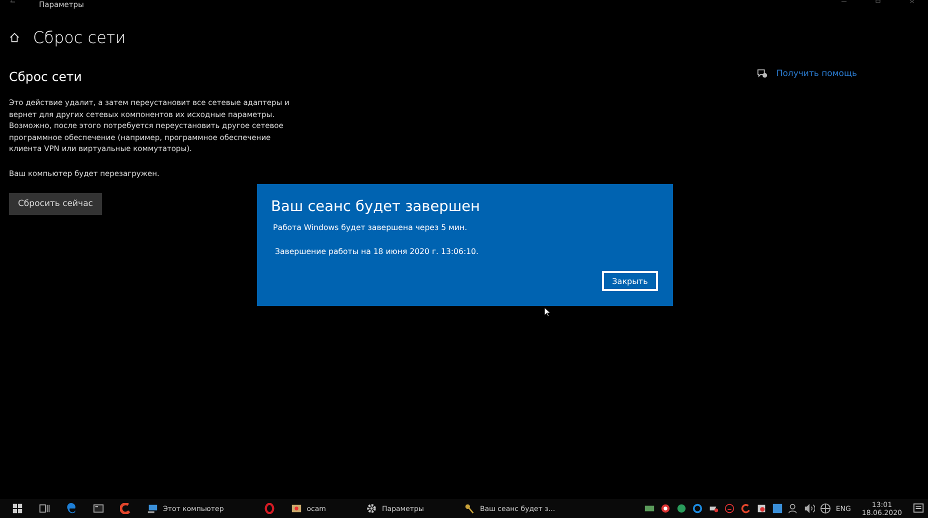 Image resolution: width=928 pixels, height=518 pixels. Describe the element at coordinates (665, 508) in the screenshot. I see `record-icon` at that location.